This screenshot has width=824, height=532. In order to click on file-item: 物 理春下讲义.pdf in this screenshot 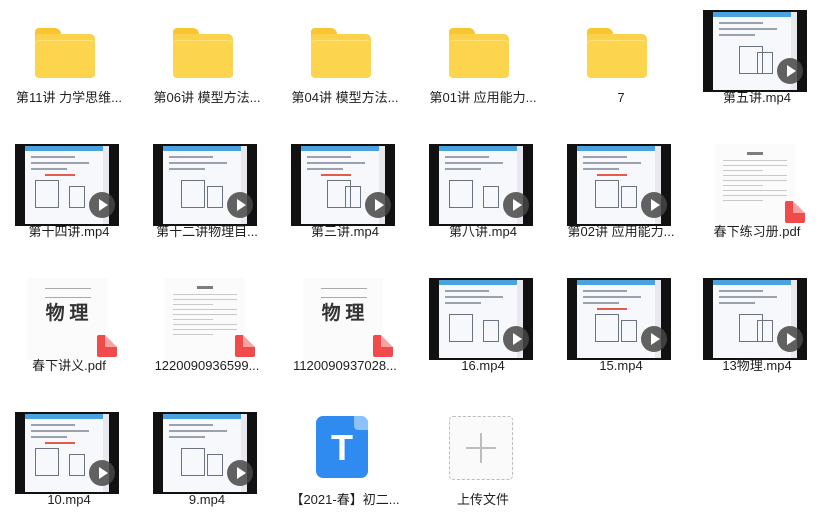, I will do `click(69, 333)`.